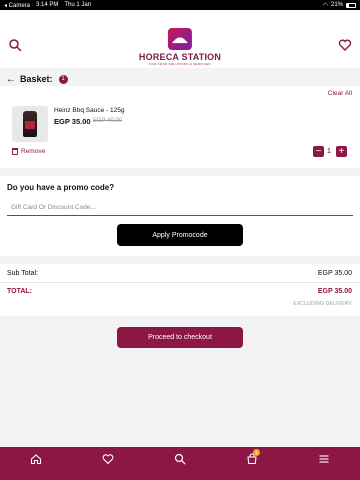 This screenshot has height=480, width=360. Describe the element at coordinates (61, 187) in the screenshot. I see `promo-title: Do you have a promo code?` at that location.